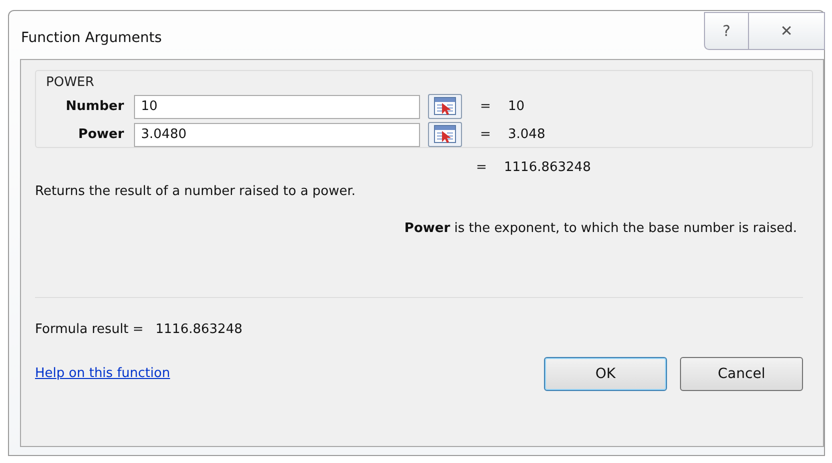 This screenshot has width=832, height=463. Describe the element at coordinates (89, 329) in the screenshot. I see `formula-result-label: Formula result =` at that location.